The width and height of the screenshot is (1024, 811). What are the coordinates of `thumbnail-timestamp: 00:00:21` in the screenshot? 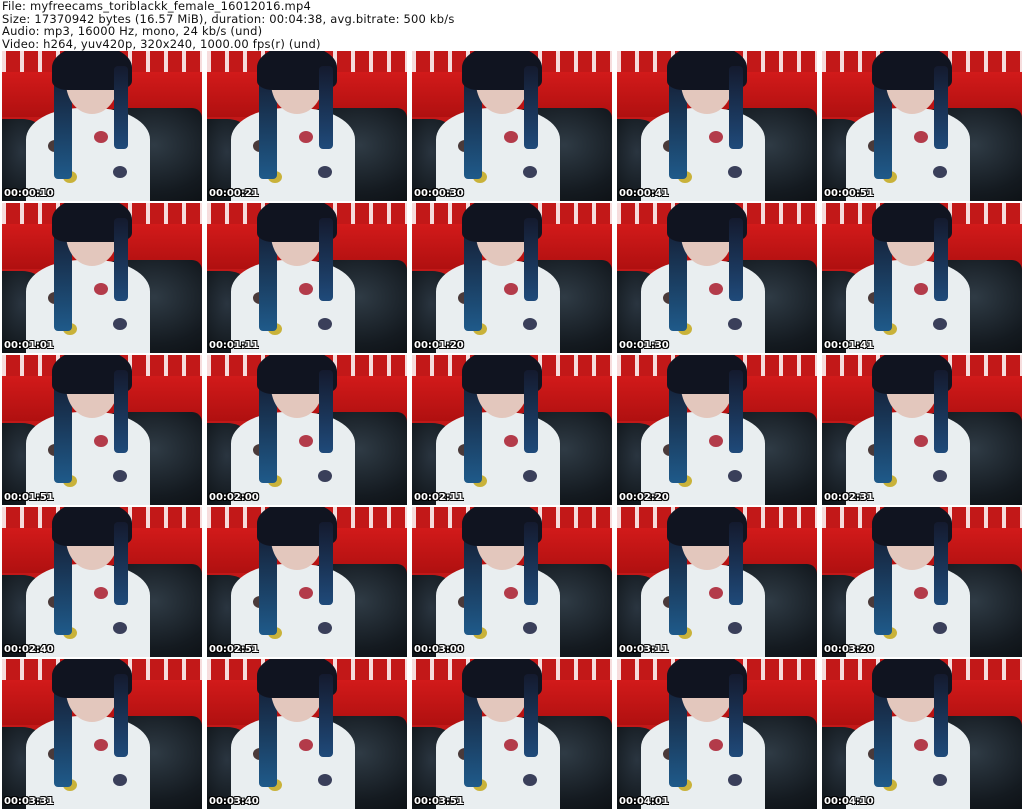 It's located at (234, 193).